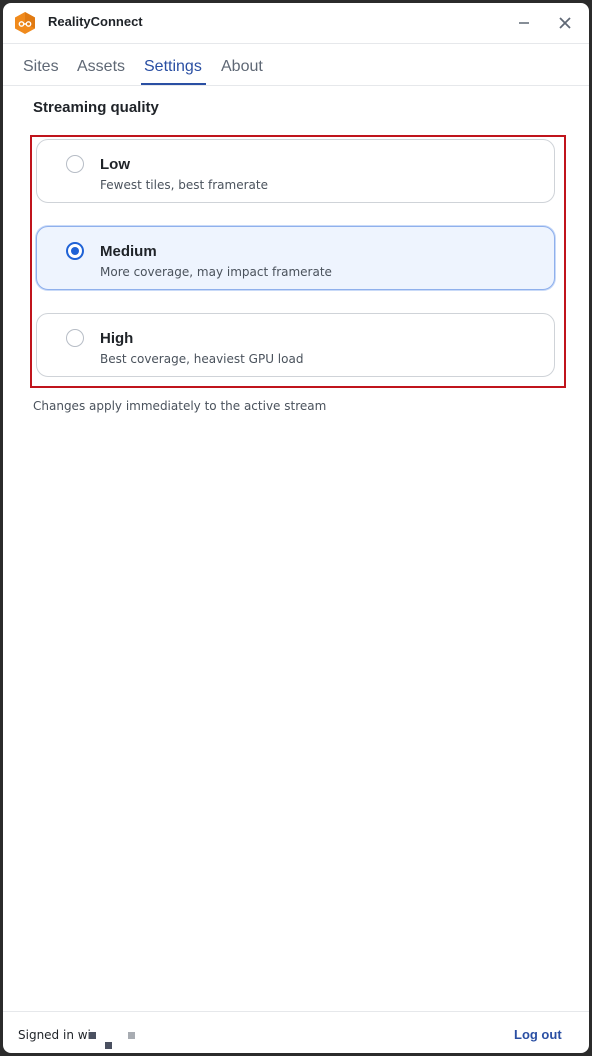 This screenshot has width=592, height=1056. What do you see at coordinates (173, 67) in the screenshot?
I see `tab-settings: Settings` at bounding box center [173, 67].